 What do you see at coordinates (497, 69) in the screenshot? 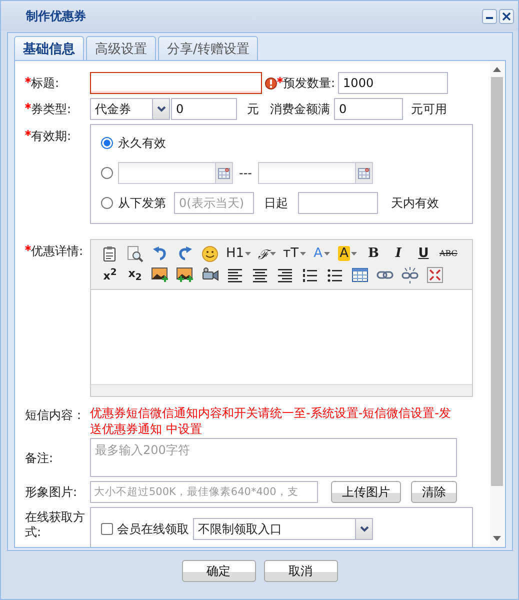
I see `scroll-up-icon` at bounding box center [497, 69].